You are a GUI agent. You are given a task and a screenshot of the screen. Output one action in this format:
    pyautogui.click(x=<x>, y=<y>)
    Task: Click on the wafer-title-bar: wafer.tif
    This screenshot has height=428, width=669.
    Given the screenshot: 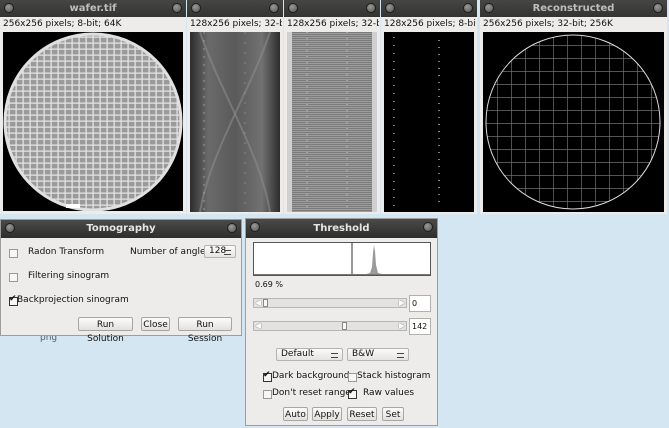 What is the action you would take?
    pyautogui.click(x=93, y=8)
    